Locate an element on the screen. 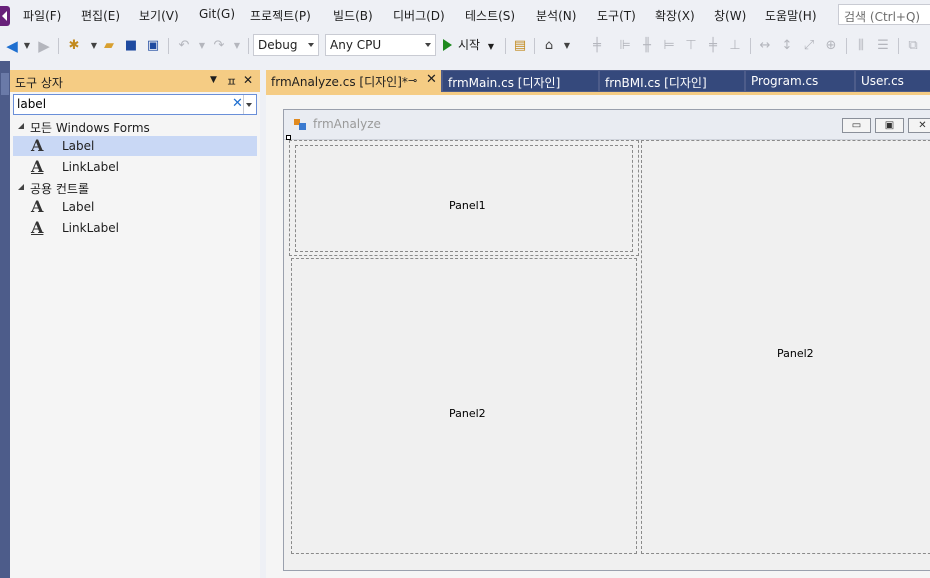 This screenshot has width=930, height=578. item-label: LinkLabel is located at coordinates (90, 228).